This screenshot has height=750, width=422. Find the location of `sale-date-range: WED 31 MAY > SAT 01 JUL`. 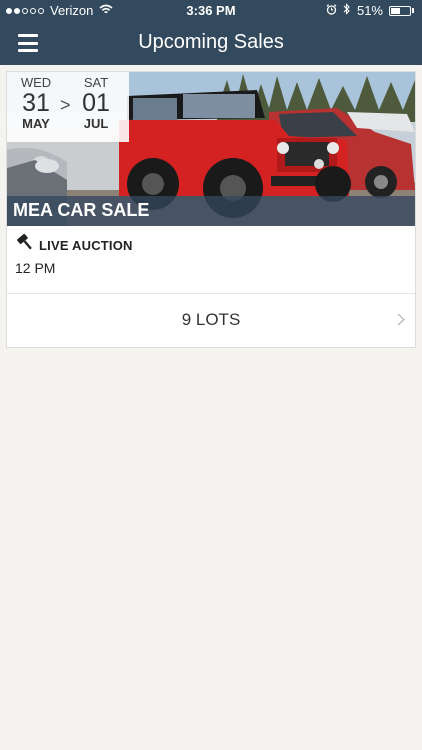

sale-date-range: WED 31 MAY > SAT 01 JUL is located at coordinates (68, 107).